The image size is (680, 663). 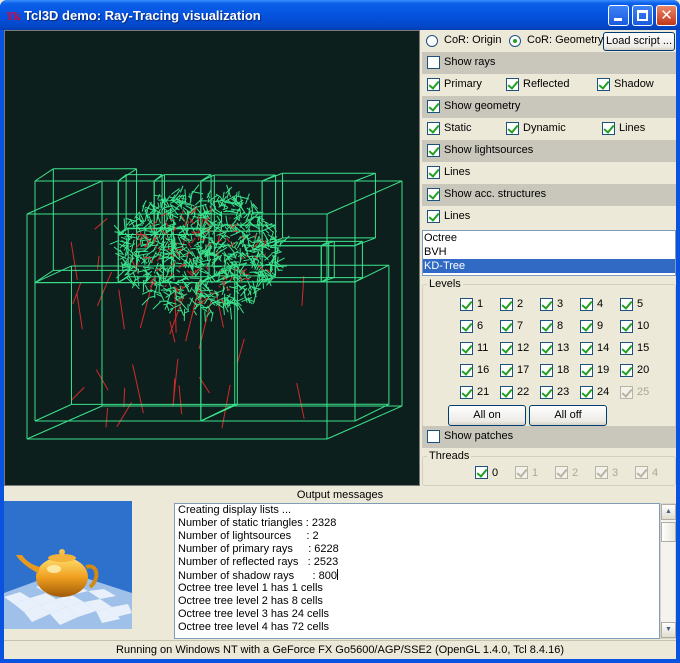 What do you see at coordinates (544, 128) in the screenshot?
I see `dynamic-geometry-label: Dynamic` at bounding box center [544, 128].